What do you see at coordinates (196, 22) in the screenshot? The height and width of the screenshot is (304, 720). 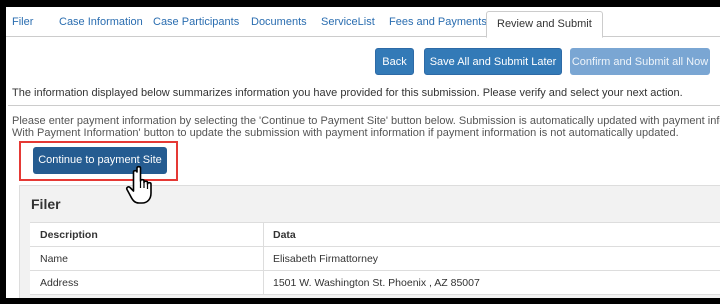 I see `tab-case-participants: Case Participants` at bounding box center [196, 22].